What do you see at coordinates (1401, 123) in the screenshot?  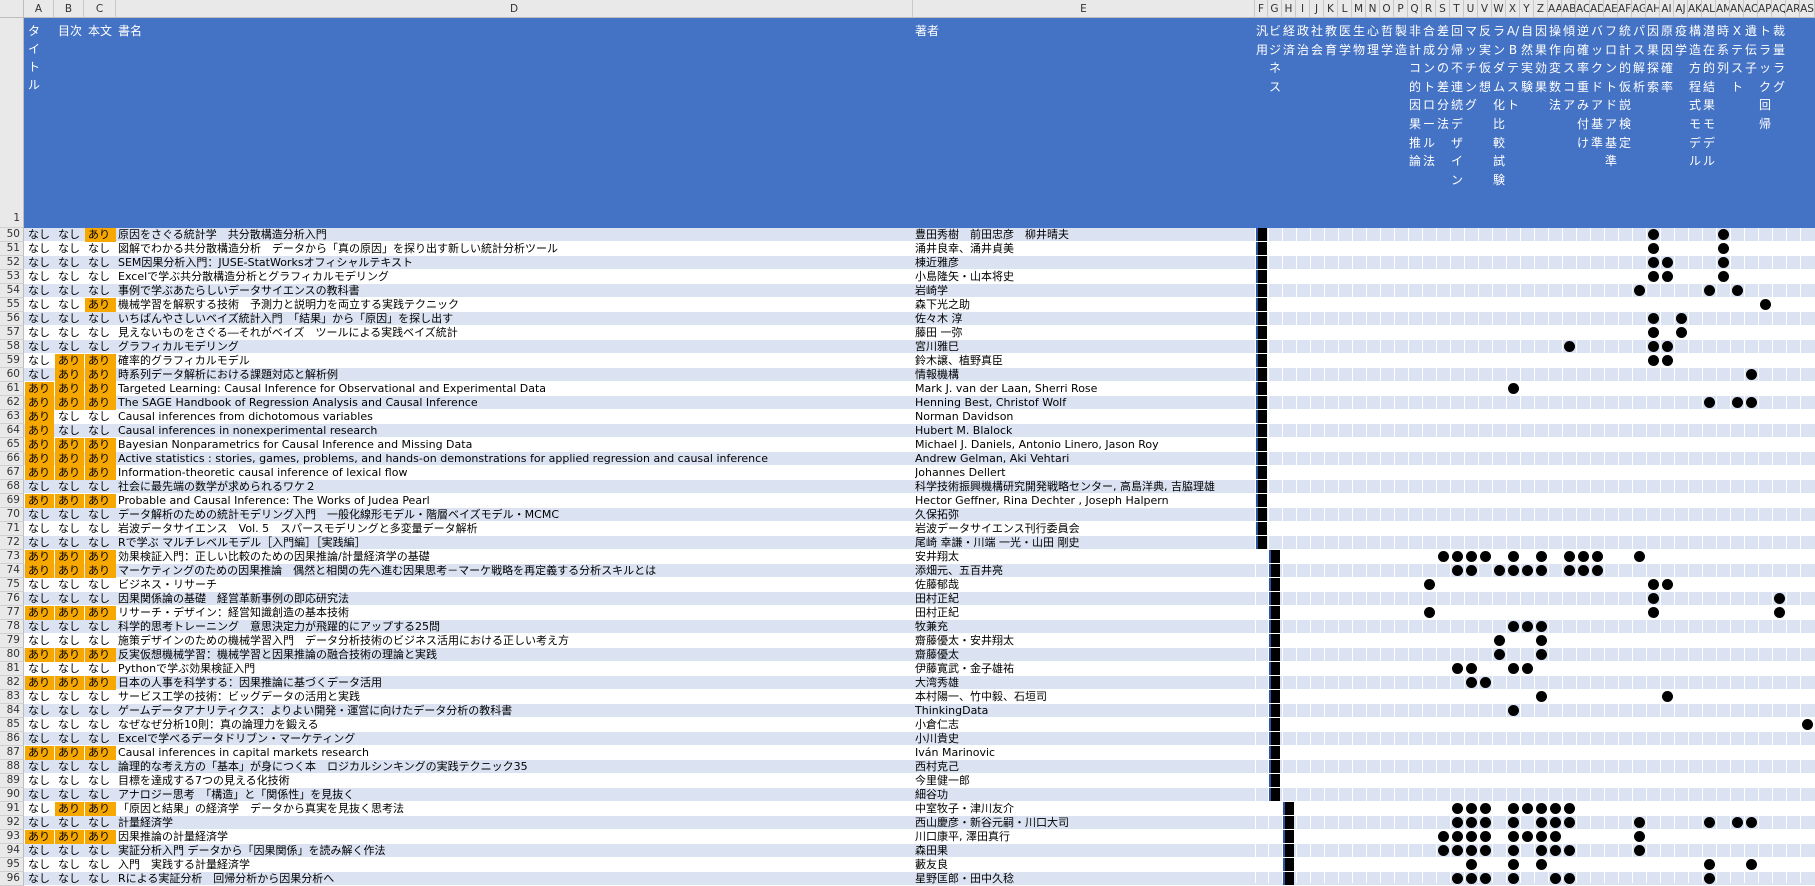 I see `topic-header: 製造` at bounding box center [1401, 123].